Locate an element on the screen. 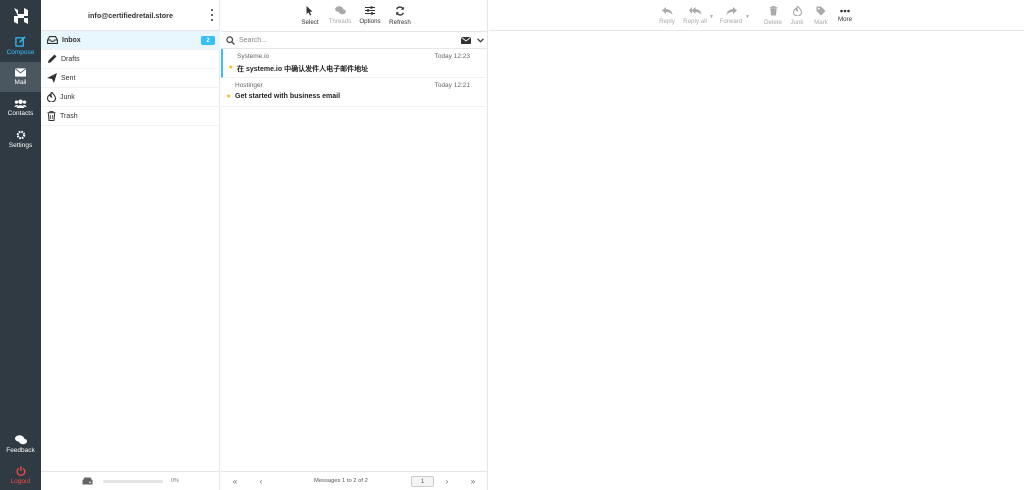  forward-dropdown-icon: ▼ is located at coordinates (747, 17).